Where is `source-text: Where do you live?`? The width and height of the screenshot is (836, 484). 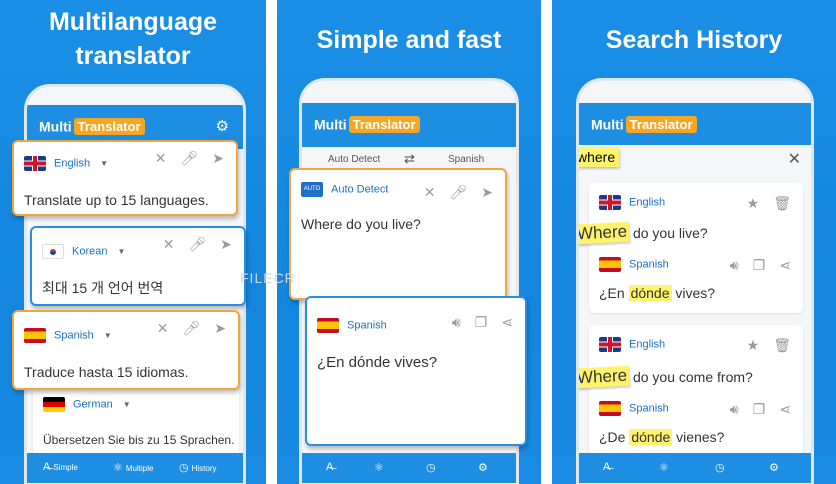 source-text: Where do you live? is located at coordinates (642, 233).